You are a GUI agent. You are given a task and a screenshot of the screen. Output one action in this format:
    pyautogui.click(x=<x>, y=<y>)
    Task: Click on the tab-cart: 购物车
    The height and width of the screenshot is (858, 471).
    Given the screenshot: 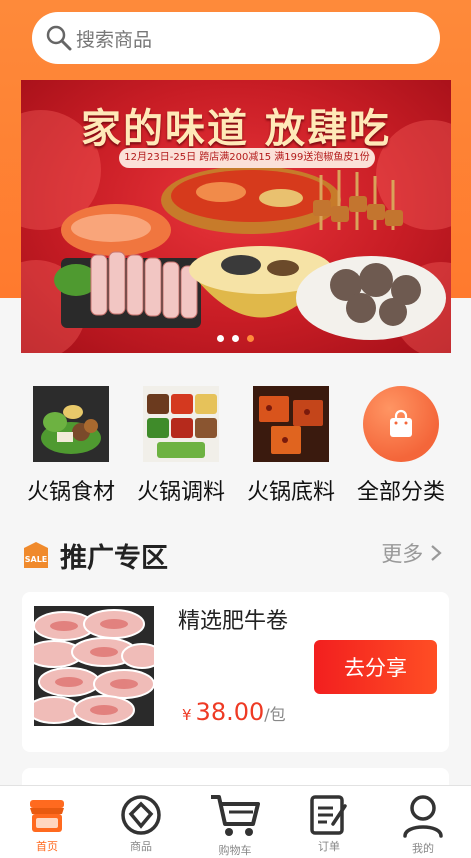 What is the action you would take?
    pyautogui.click(x=235, y=822)
    